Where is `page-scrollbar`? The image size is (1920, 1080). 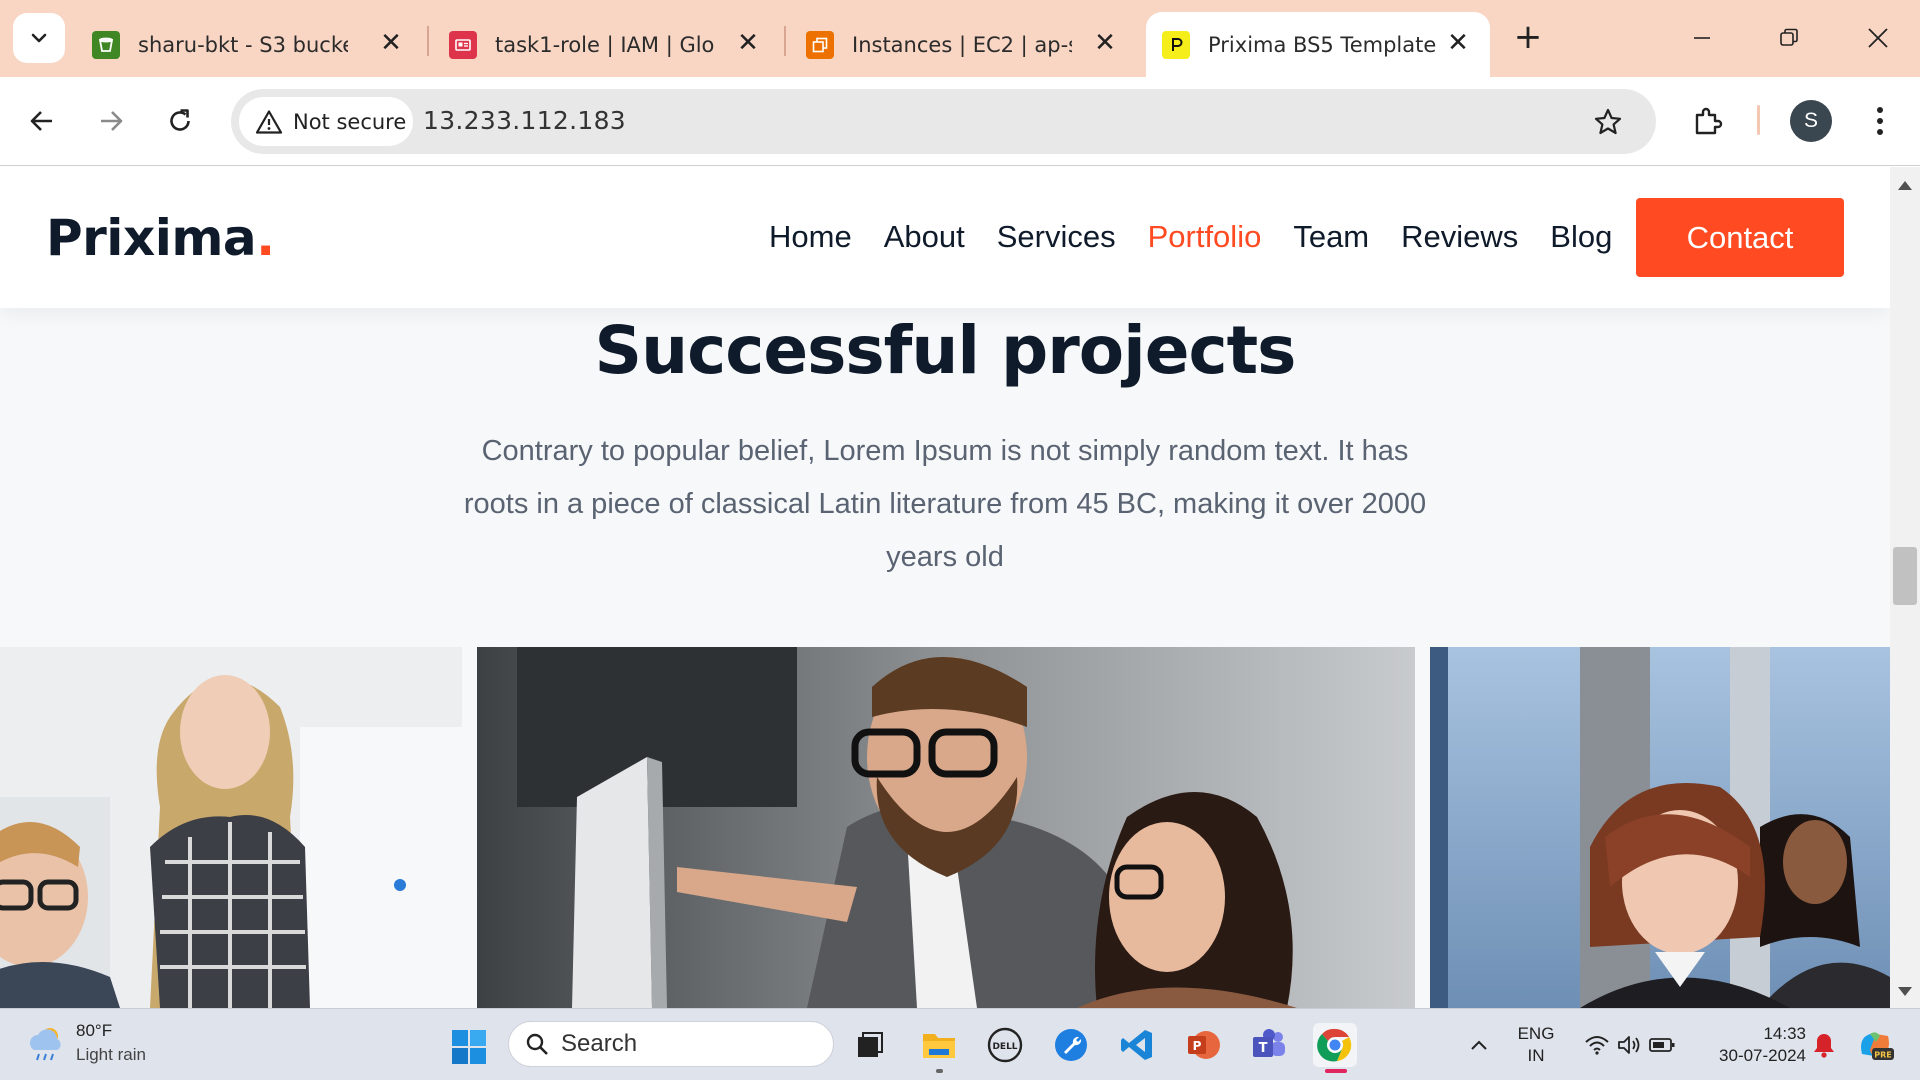 page-scrollbar is located at coordinates (1905, 587).